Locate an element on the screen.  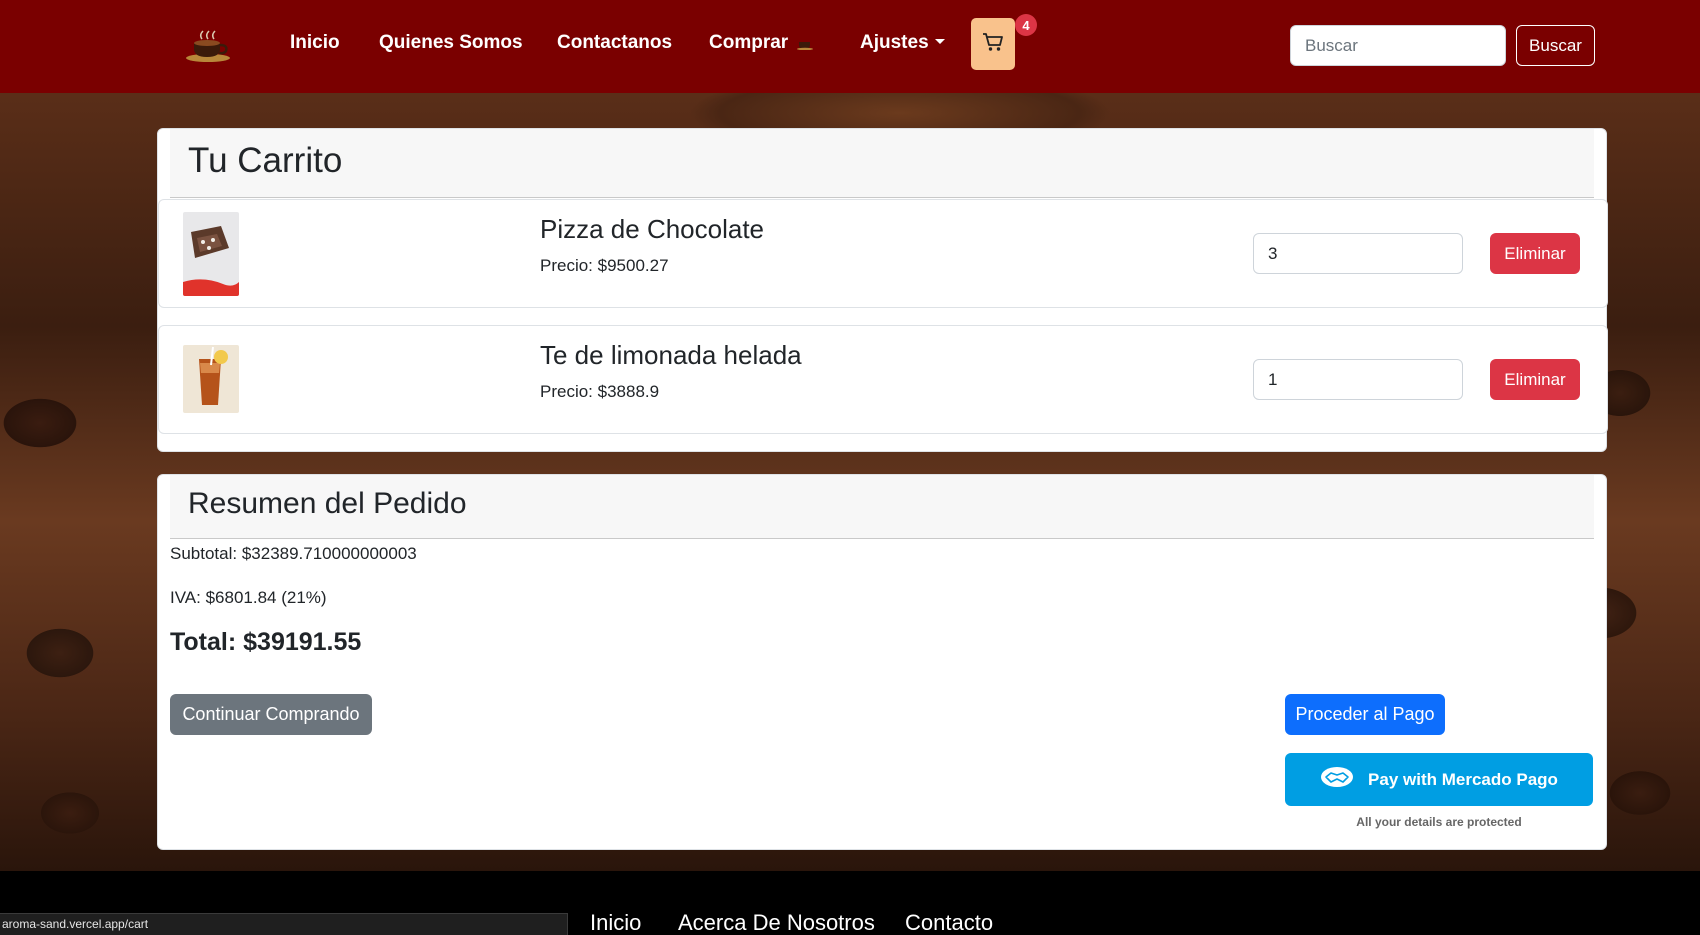
footer-link-contacto: Contacto is located at coordinates (949, 922).